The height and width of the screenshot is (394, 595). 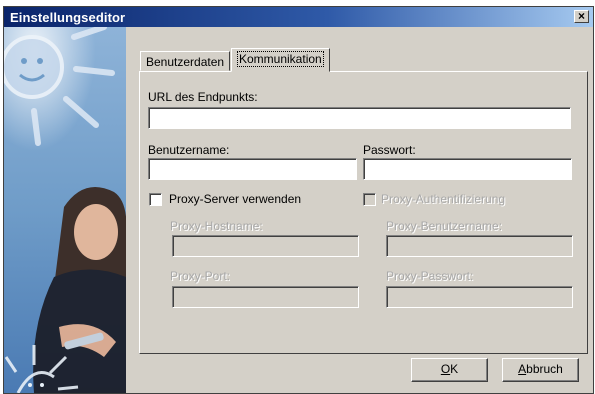 I want to click on proxy-password-label: Proxy-Passwort:, so click(x=430, y=276).